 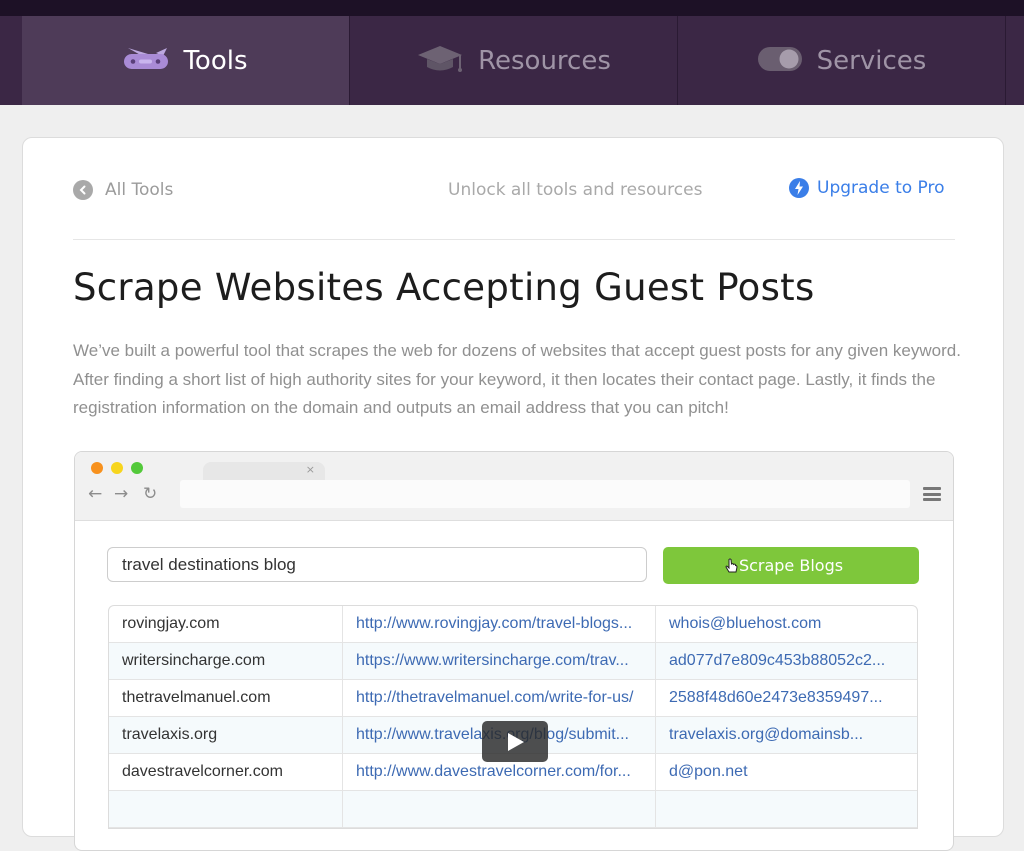 I want to click on domain-cell, so click(x=225, y=809).